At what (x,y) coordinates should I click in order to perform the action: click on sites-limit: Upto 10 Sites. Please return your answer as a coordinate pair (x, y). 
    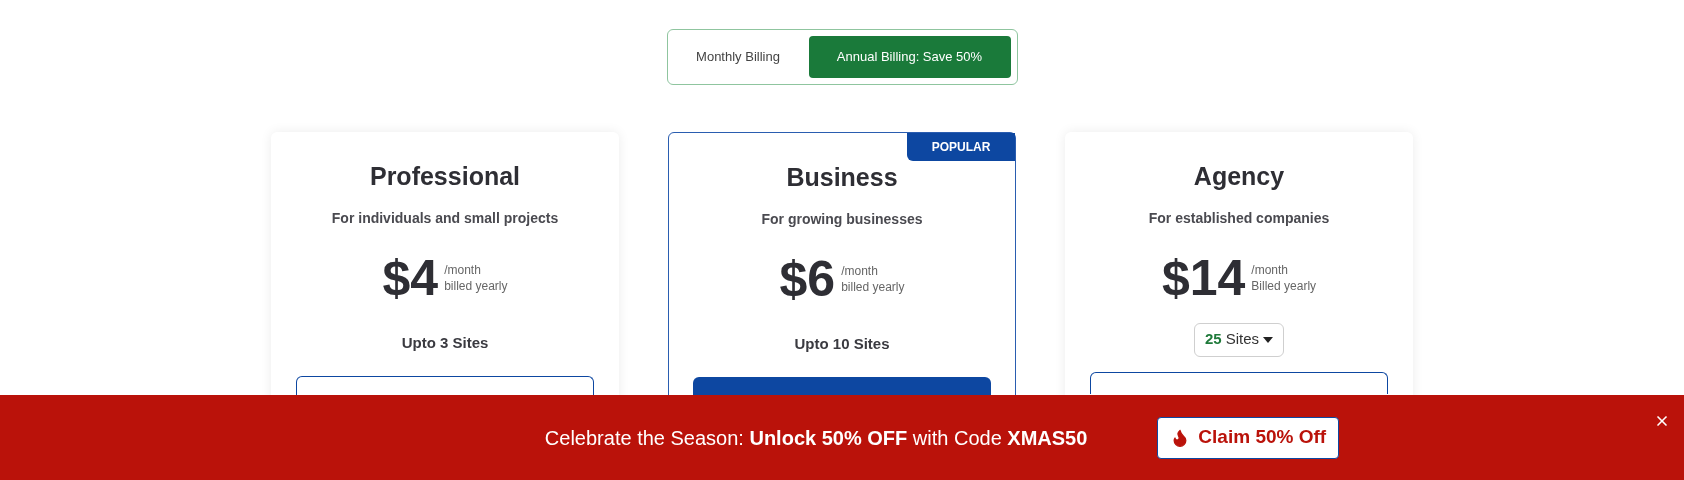
    Looking at the image, I should click on (842, 344).